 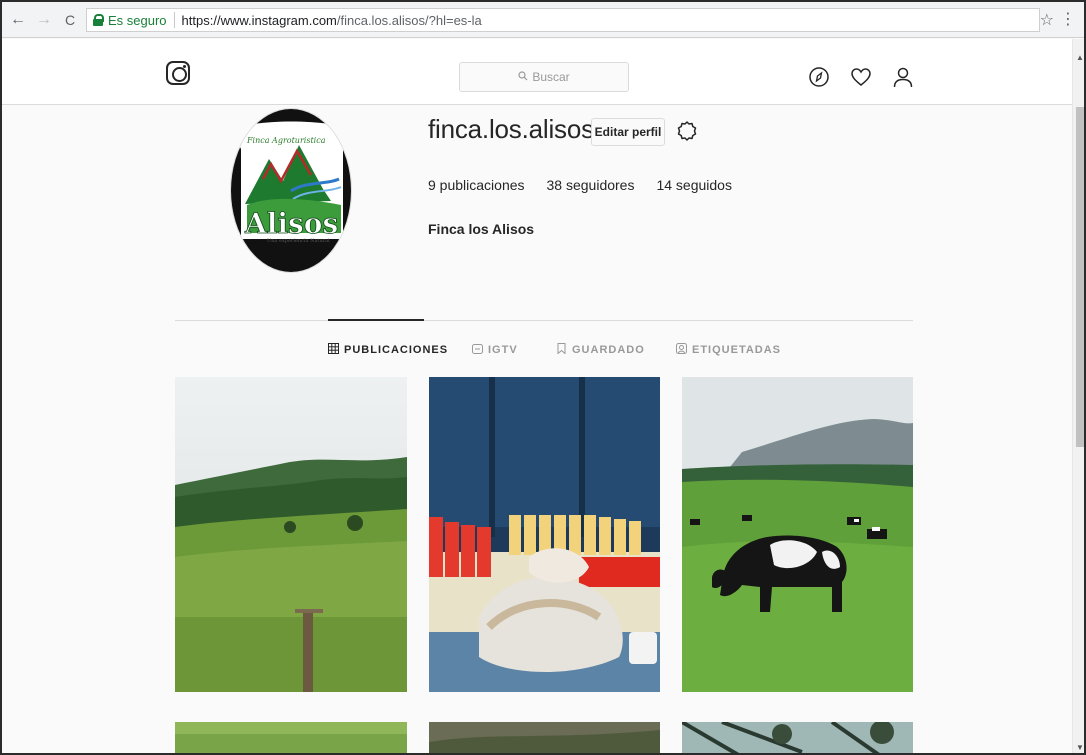 What do you see at coordinates (544, 320) in the screenshot?
I see `tabs-divider` at bounding box center [544, 320].